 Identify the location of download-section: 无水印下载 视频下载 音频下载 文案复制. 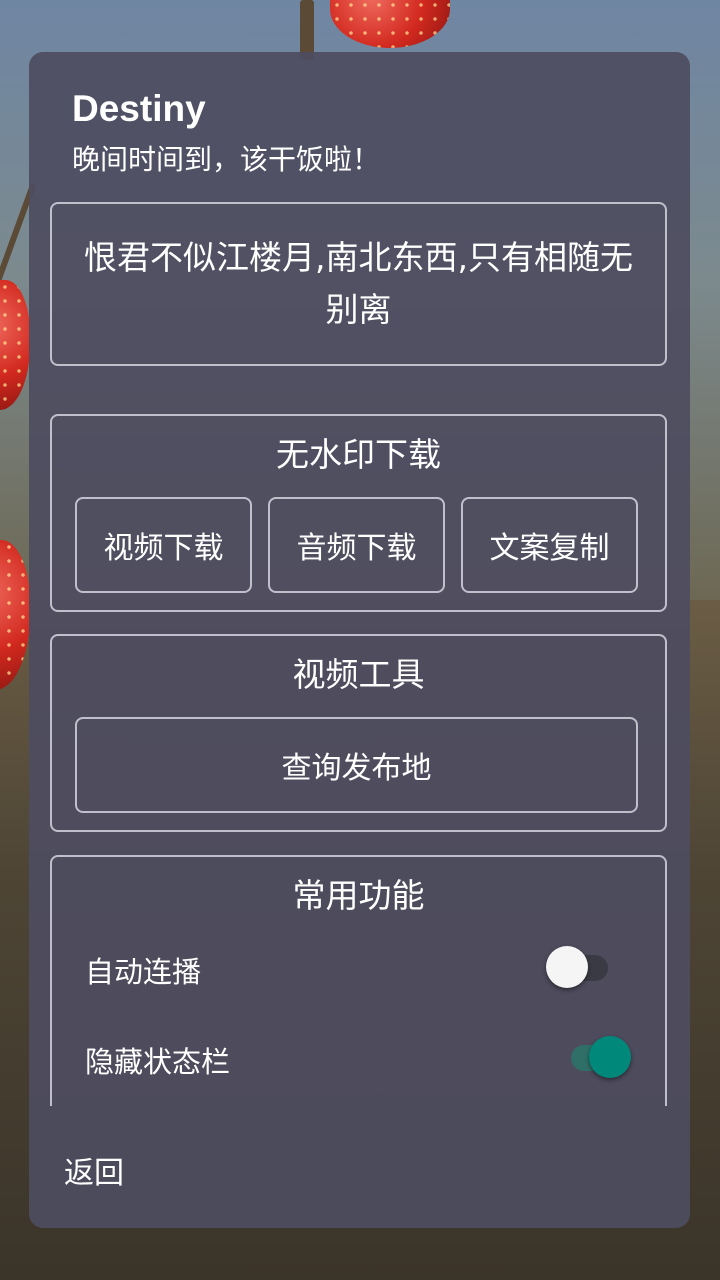
(358, 513).